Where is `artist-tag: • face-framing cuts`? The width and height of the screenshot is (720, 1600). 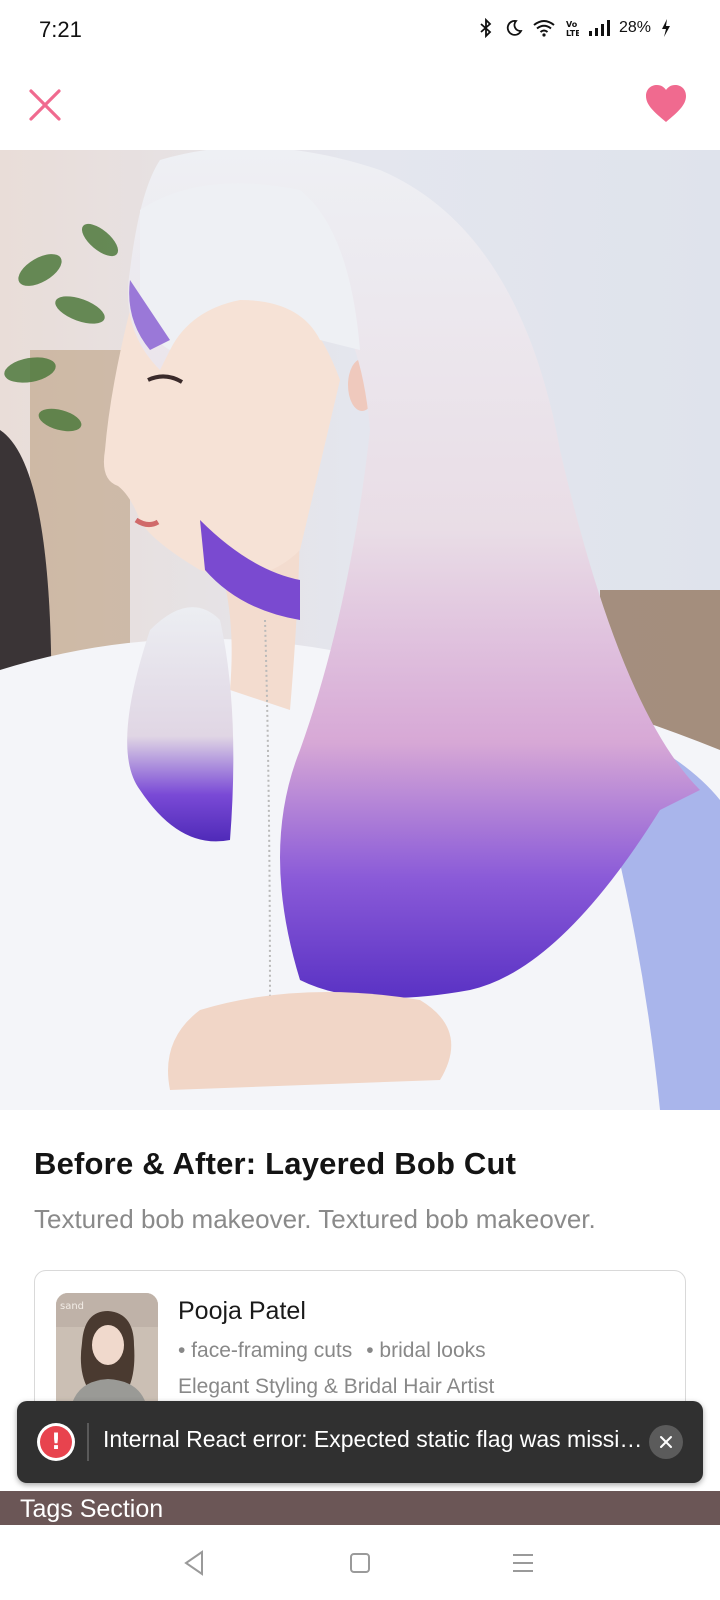 artist-tag: • face-framing cuts is located at coordinates (265, 1350).